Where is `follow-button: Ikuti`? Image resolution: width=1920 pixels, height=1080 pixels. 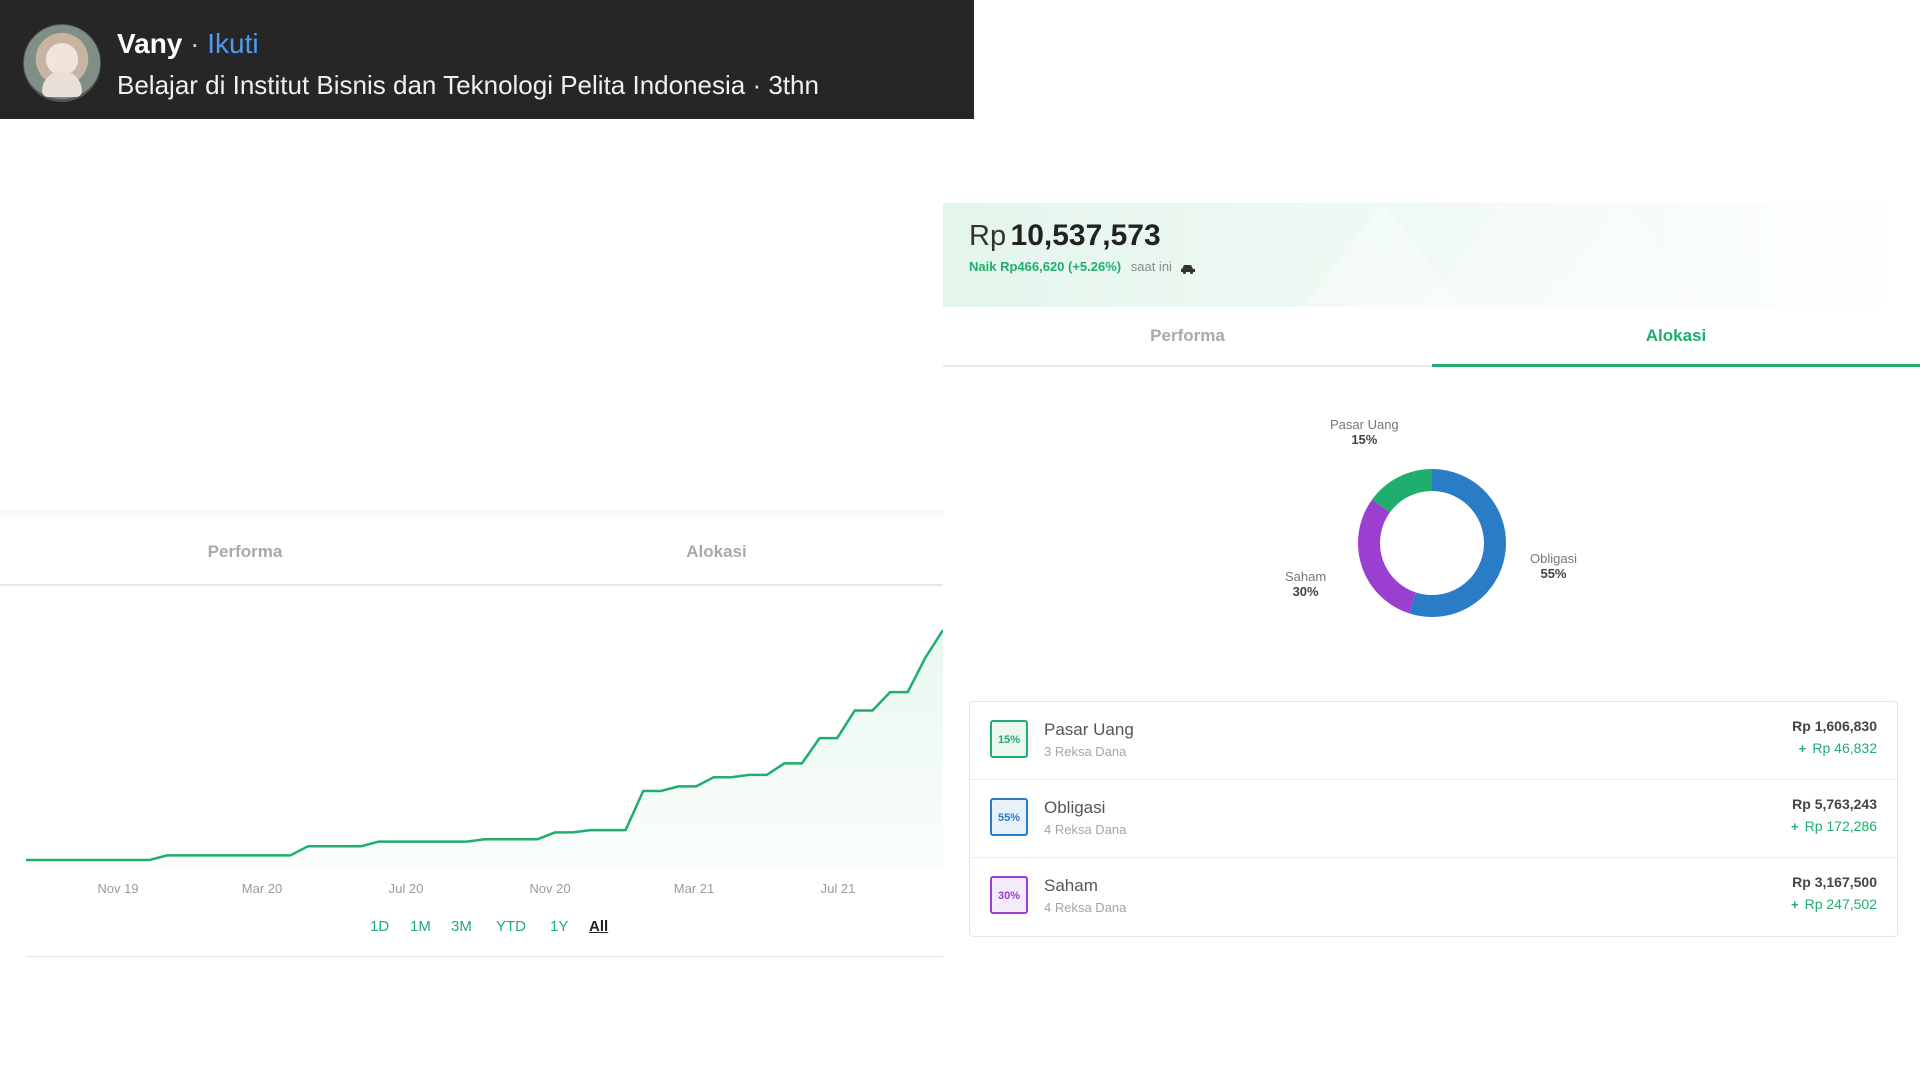 follow-button: Ikuti is located at coordinates (232, 43).